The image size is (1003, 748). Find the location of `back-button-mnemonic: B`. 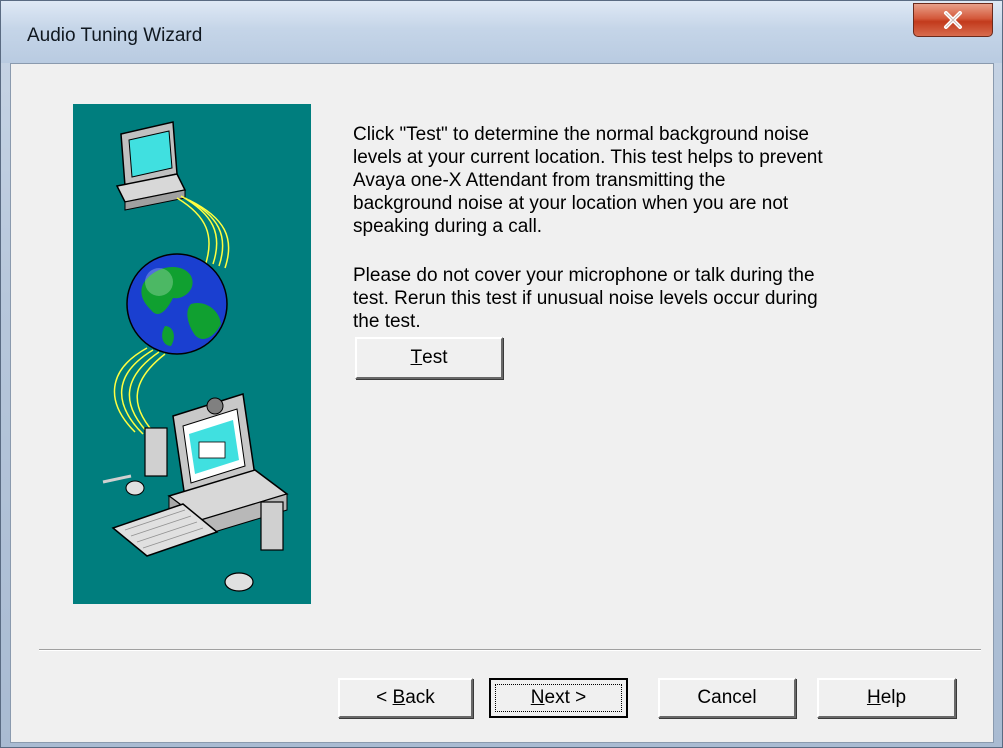

back-button-mnemonic: B is located at coordinates (399, 697).